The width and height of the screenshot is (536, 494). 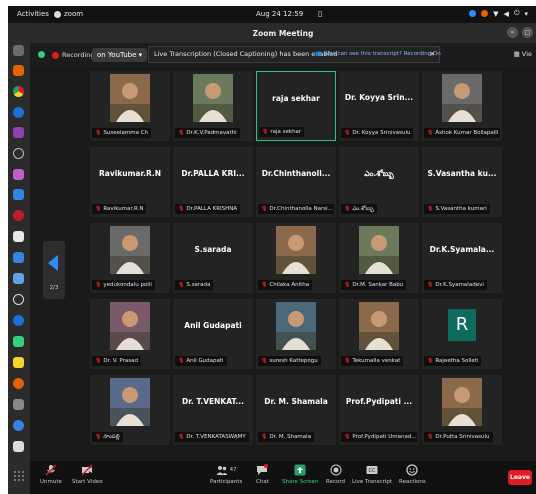 What do you see at coordinates (453, 361) in the screenshot?
I see `participant-name-tag: 🎙 Rajeetha Solleti` at bounding box center [453, 361].